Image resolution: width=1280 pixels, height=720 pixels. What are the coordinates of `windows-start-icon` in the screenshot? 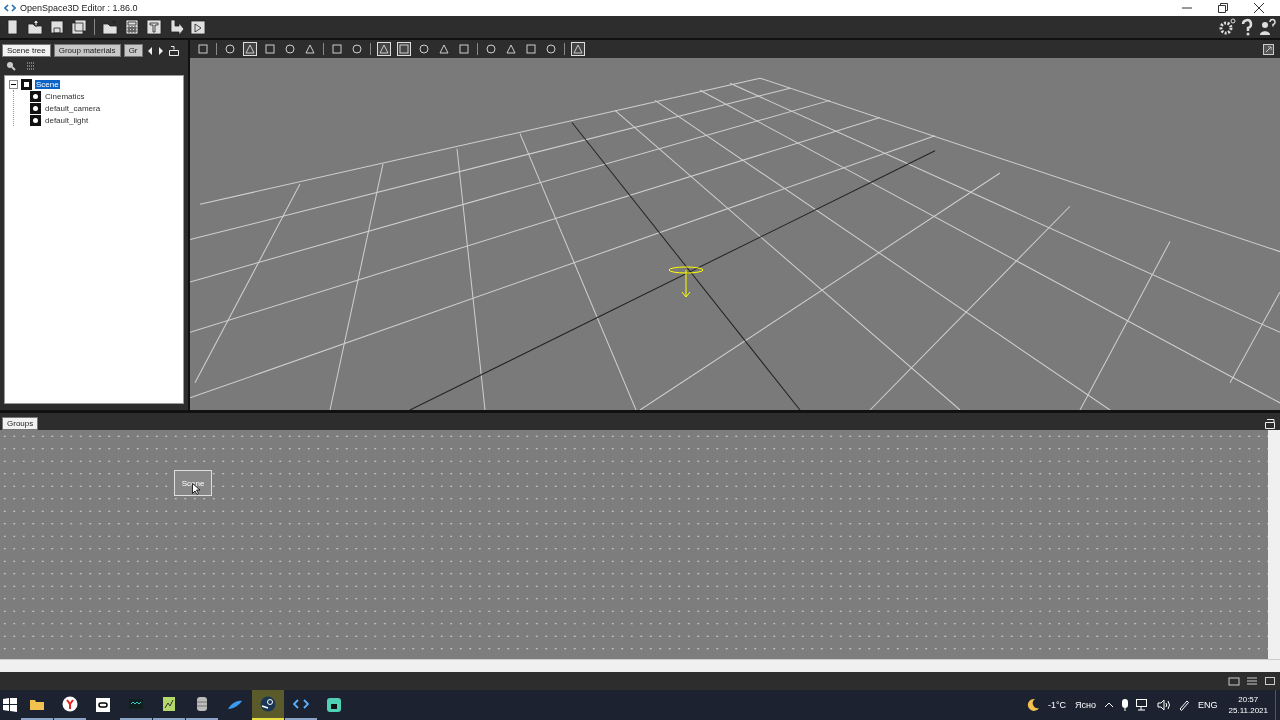 It's located at (10, 705).